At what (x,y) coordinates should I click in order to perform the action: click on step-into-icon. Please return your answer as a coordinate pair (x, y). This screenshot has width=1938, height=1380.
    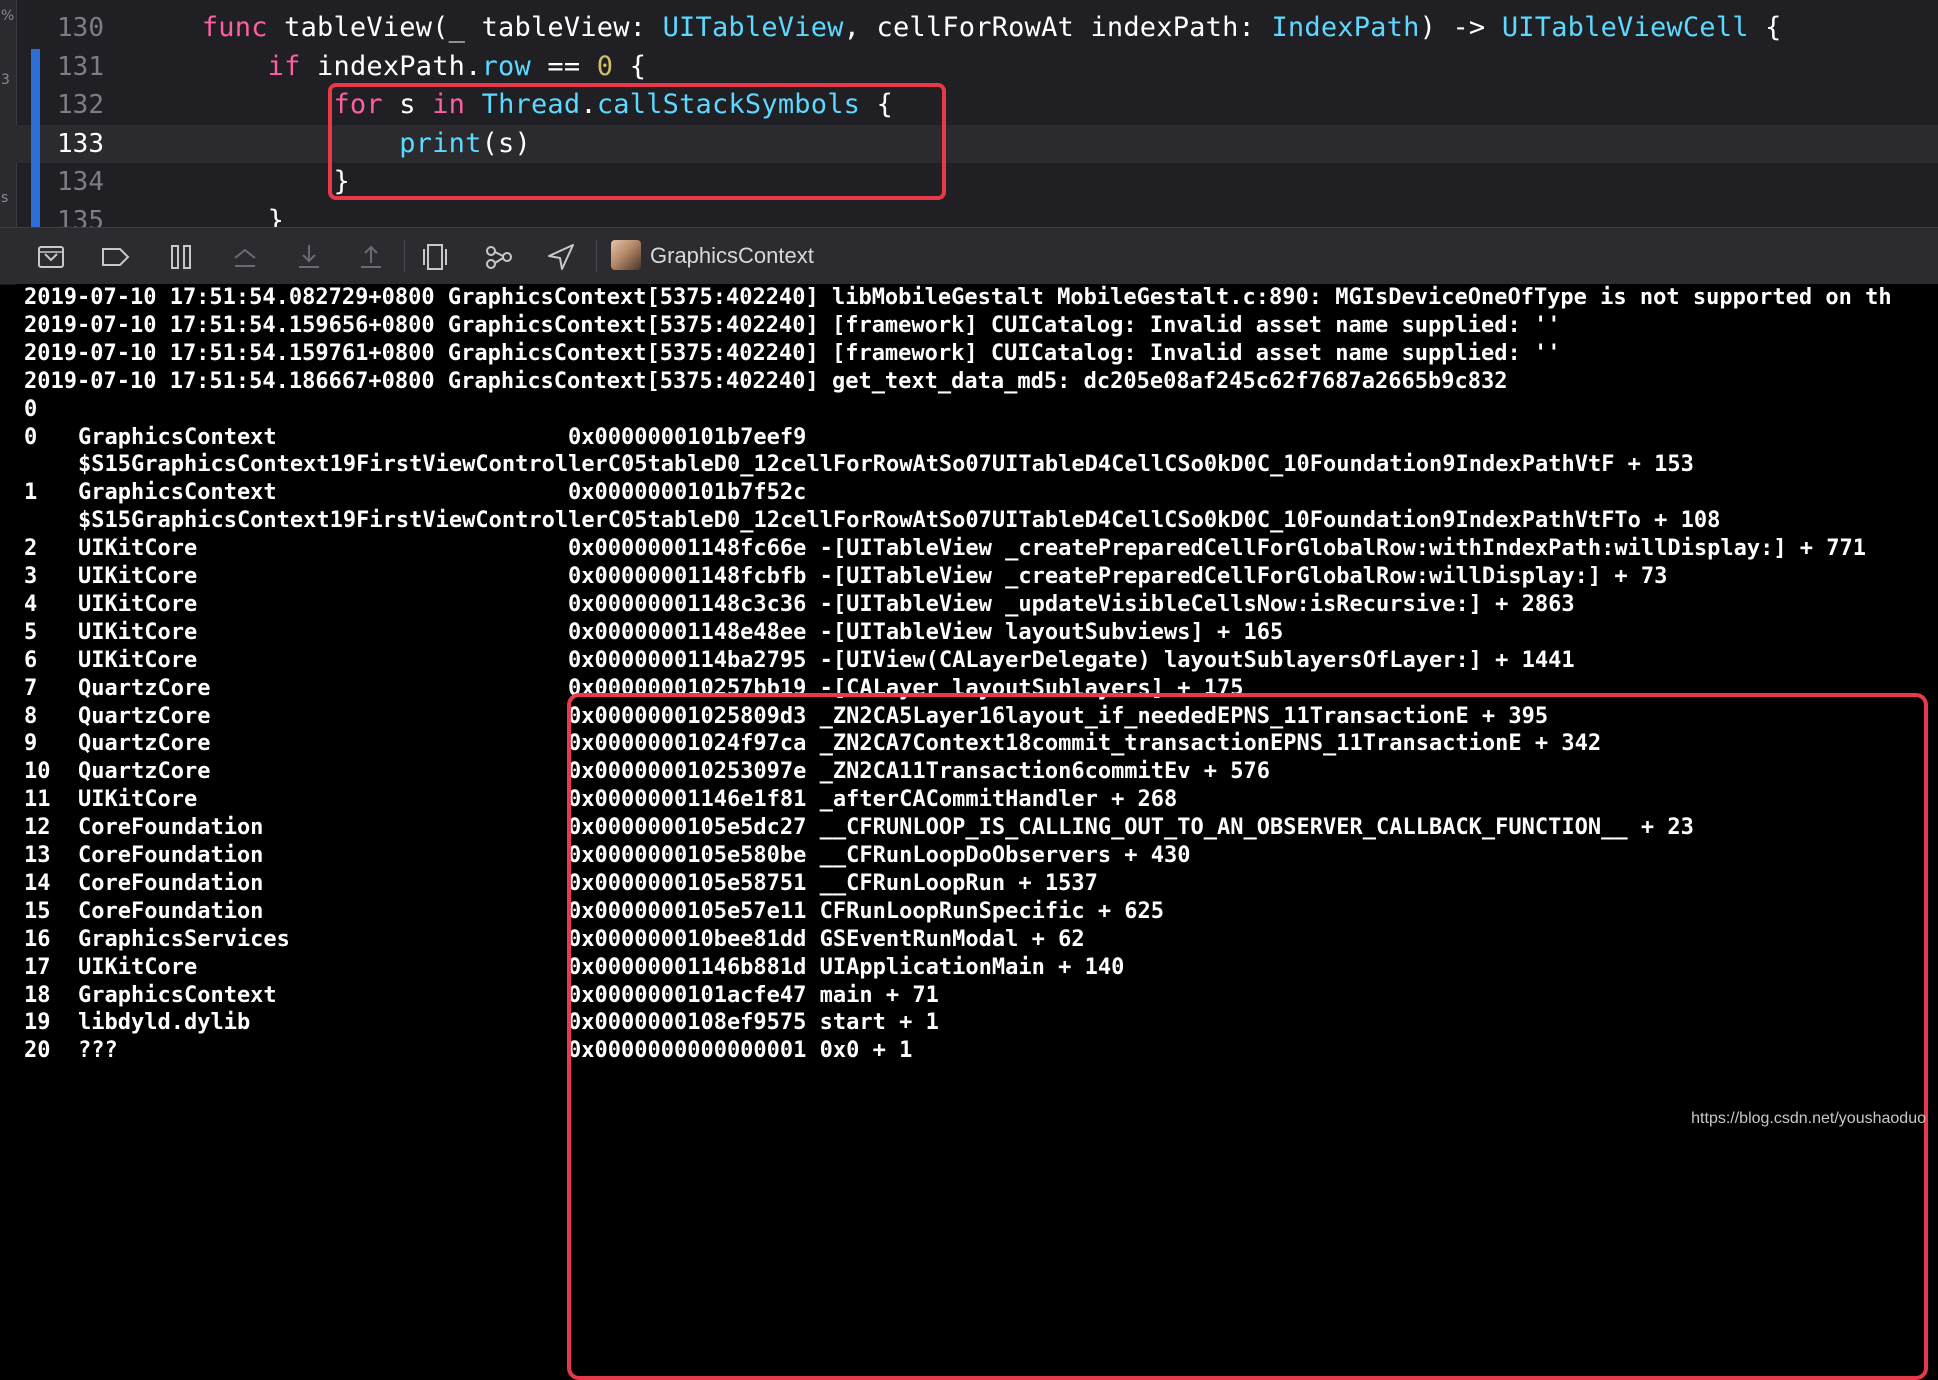
    Looking at the image, I should click on (309, 257).